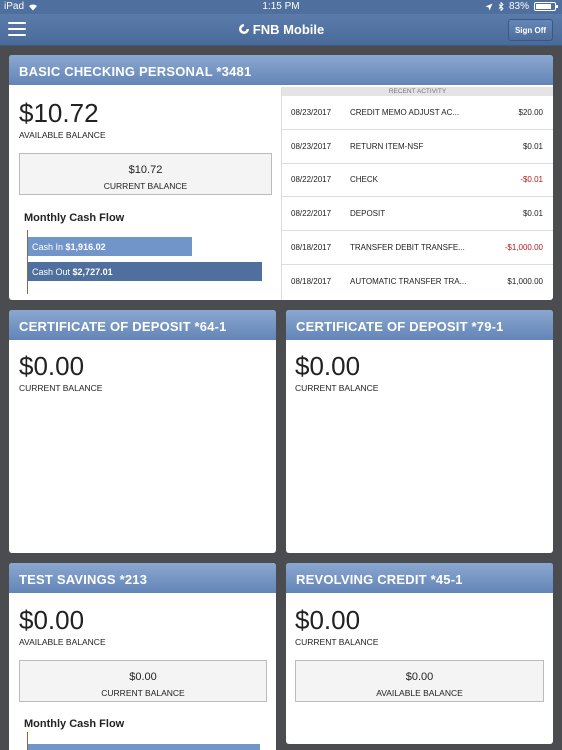 The image size is (562, 750). I want to click on revolving-available-box: $0.00 AVAILABLE BALANCE, so click(419, 681).